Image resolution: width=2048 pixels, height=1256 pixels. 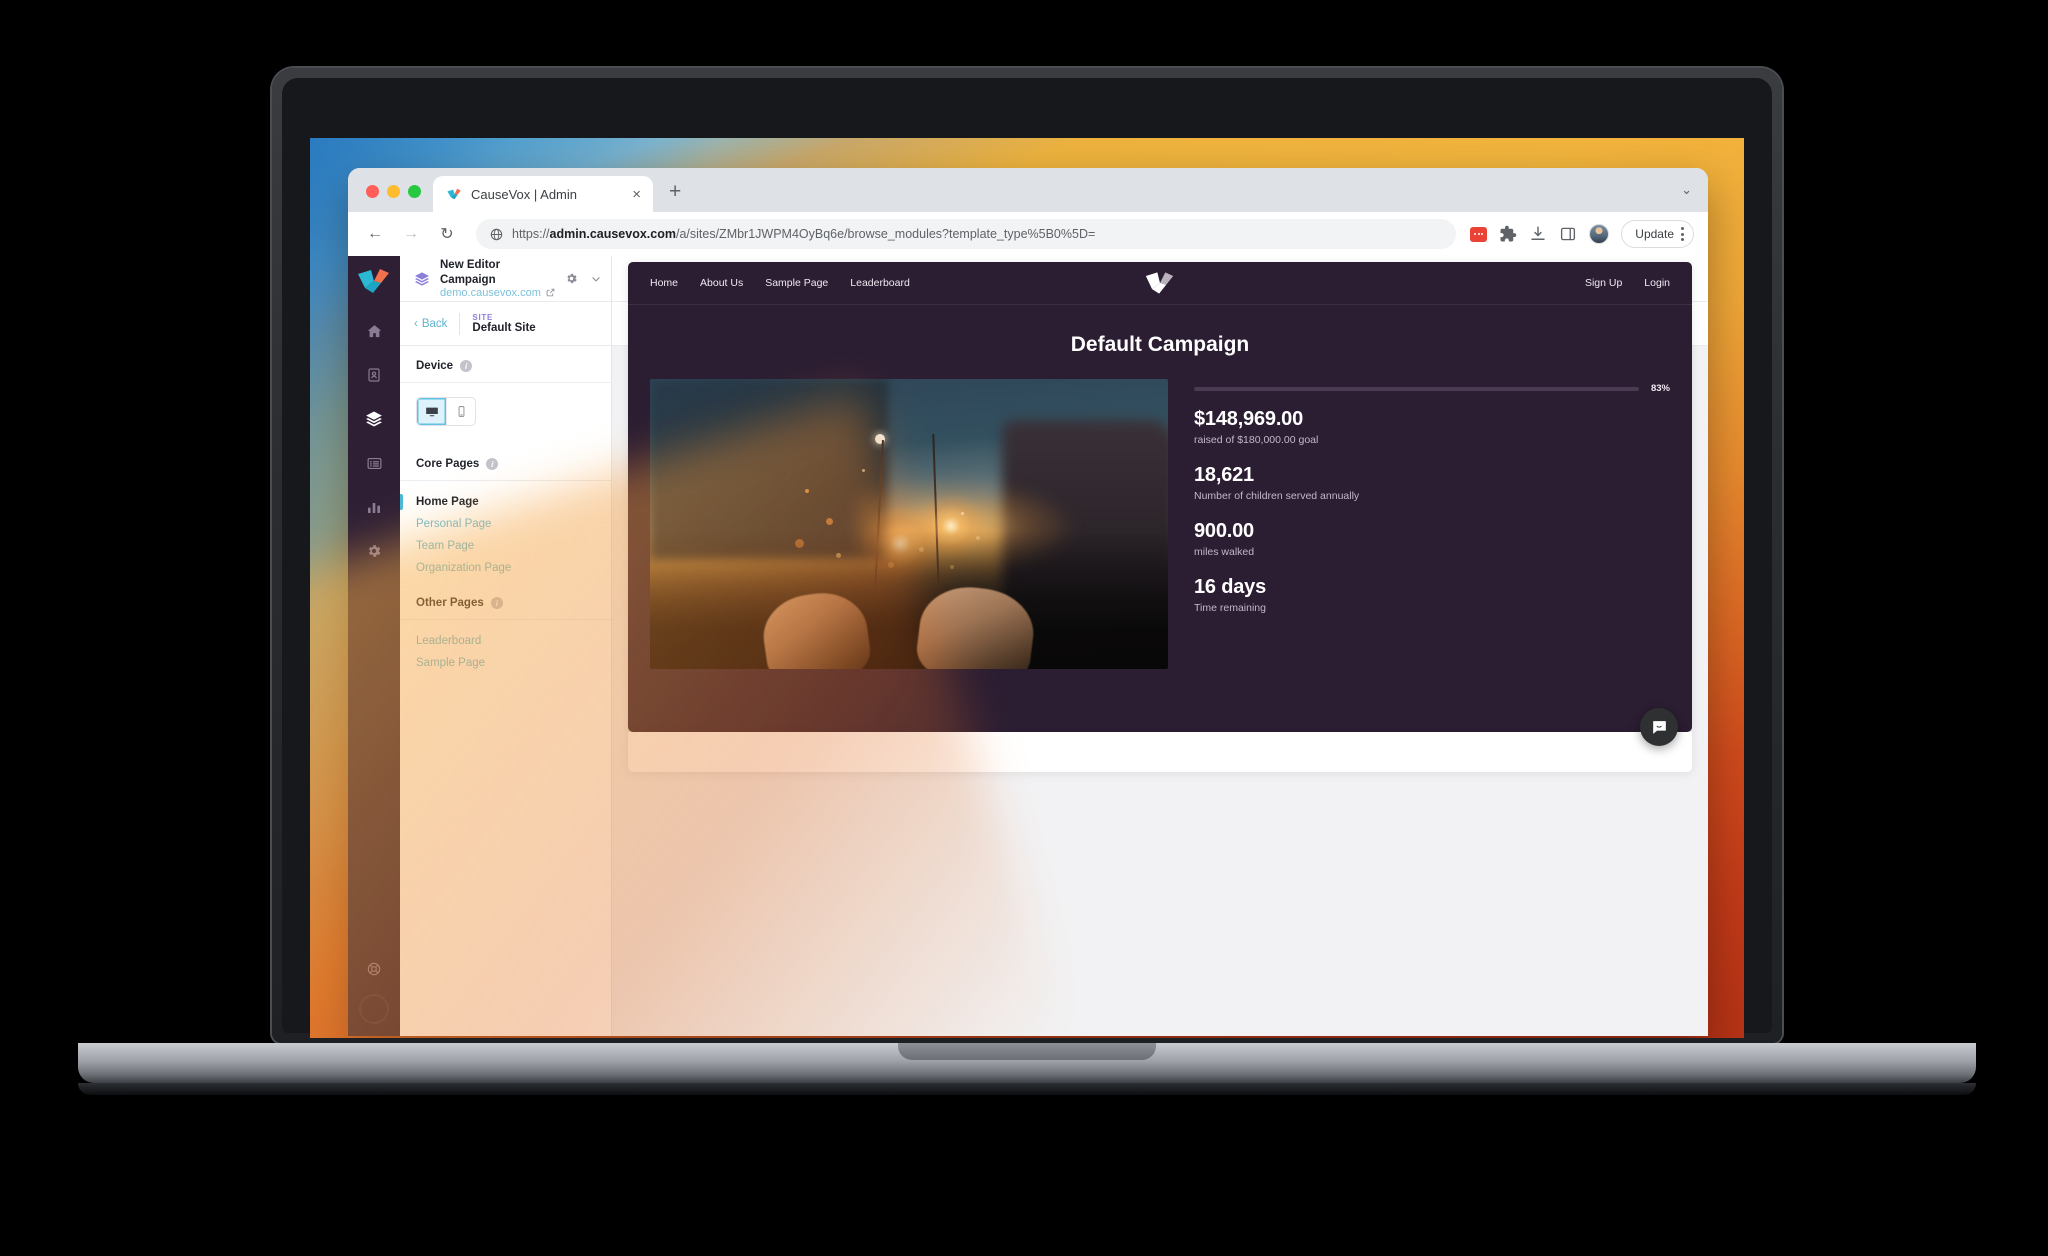 I want to click on maximize-window-button, so click(x=414, y=191).